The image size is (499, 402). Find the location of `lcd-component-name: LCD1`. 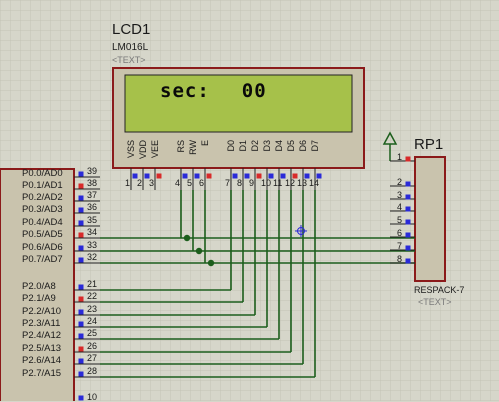

lcd-component-name: LCD1 is located at coordinates (131, 29).